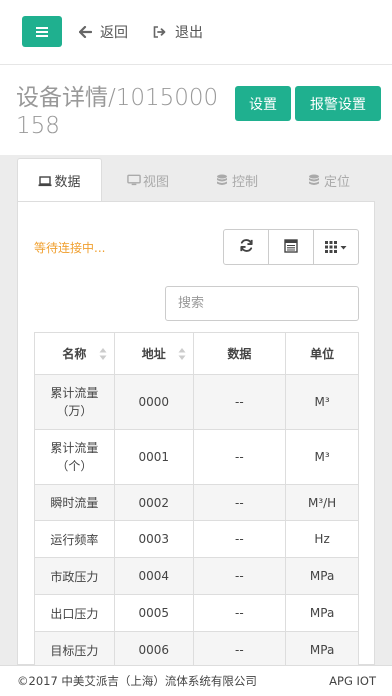 Image resolution: width=392 pixels, height=696 pixels. I want to click on list-view-button, so click(291, 247).